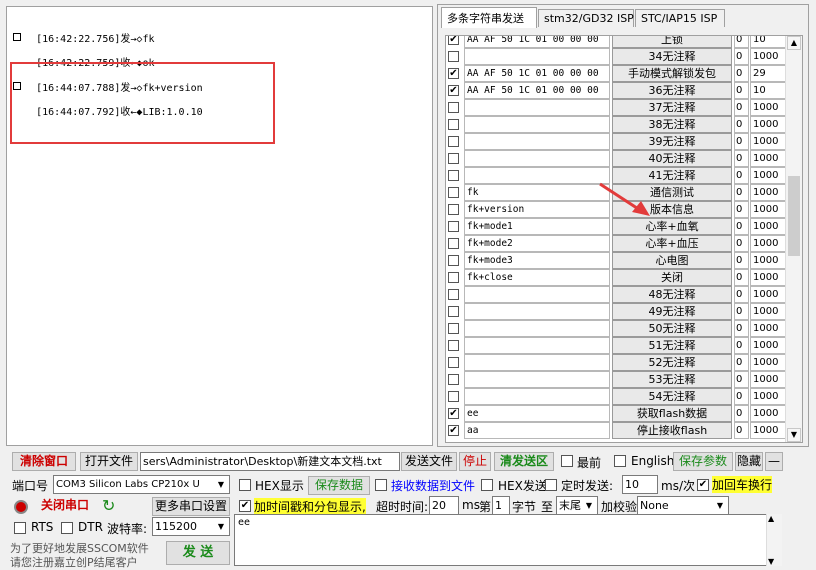 The width and height of the screenshot is (816, 570). What do you see at coordinates (537, 277) in the screenshot?
I see `row-data-input: fk+close` at bounding box center [537, 277].